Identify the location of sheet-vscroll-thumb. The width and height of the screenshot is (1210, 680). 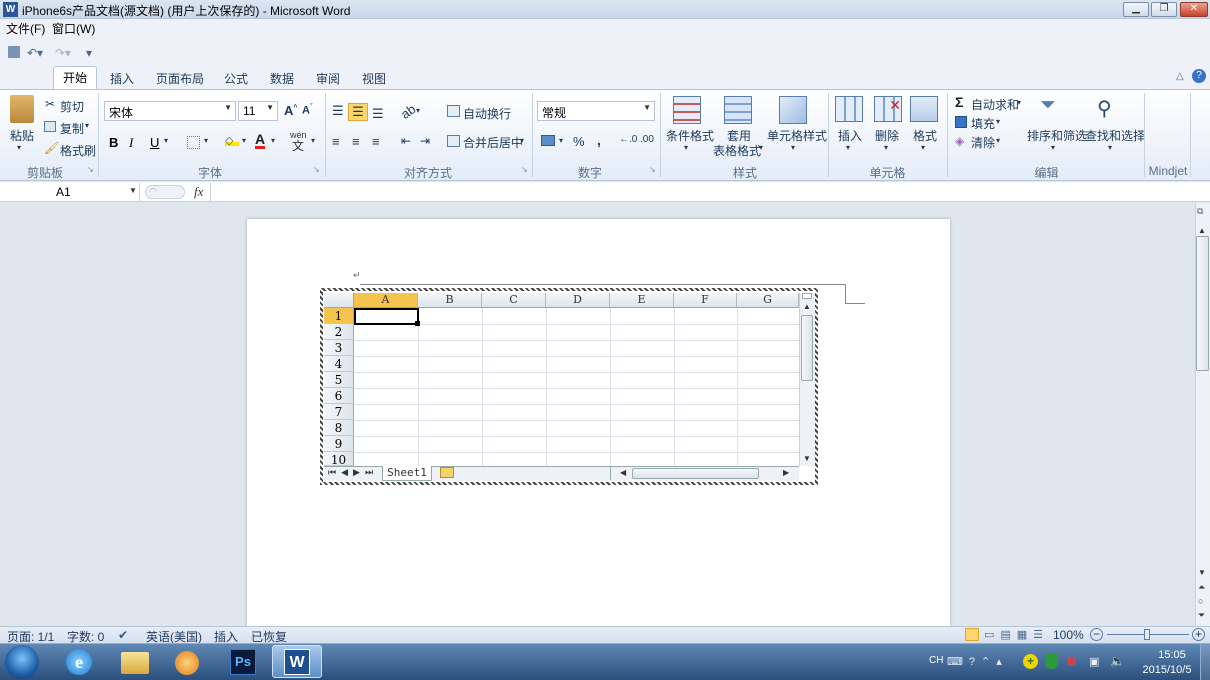
(807, 348).